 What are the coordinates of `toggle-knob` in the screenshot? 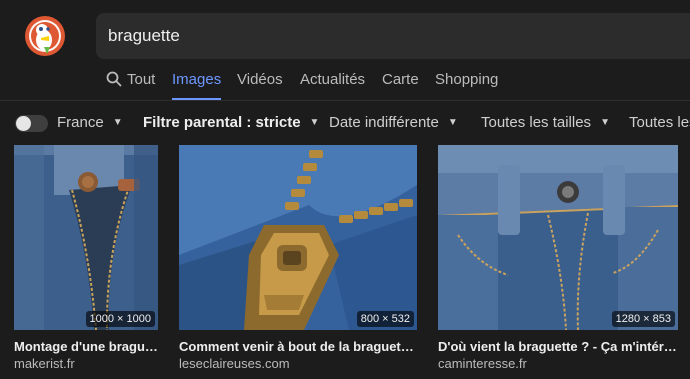 It's located at (23, 123).